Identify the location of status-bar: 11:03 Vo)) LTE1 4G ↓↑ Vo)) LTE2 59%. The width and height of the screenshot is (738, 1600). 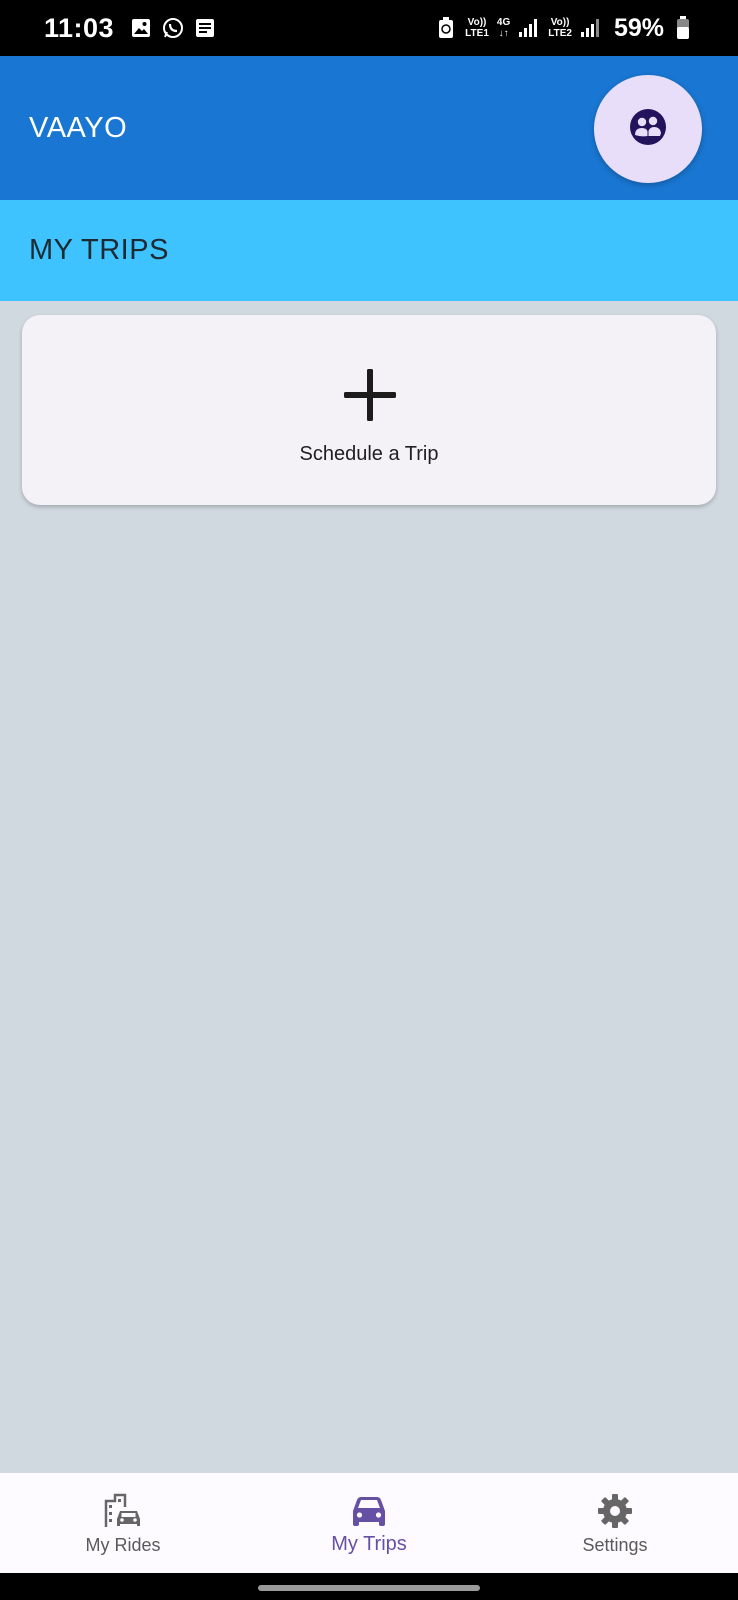
(369, 28).